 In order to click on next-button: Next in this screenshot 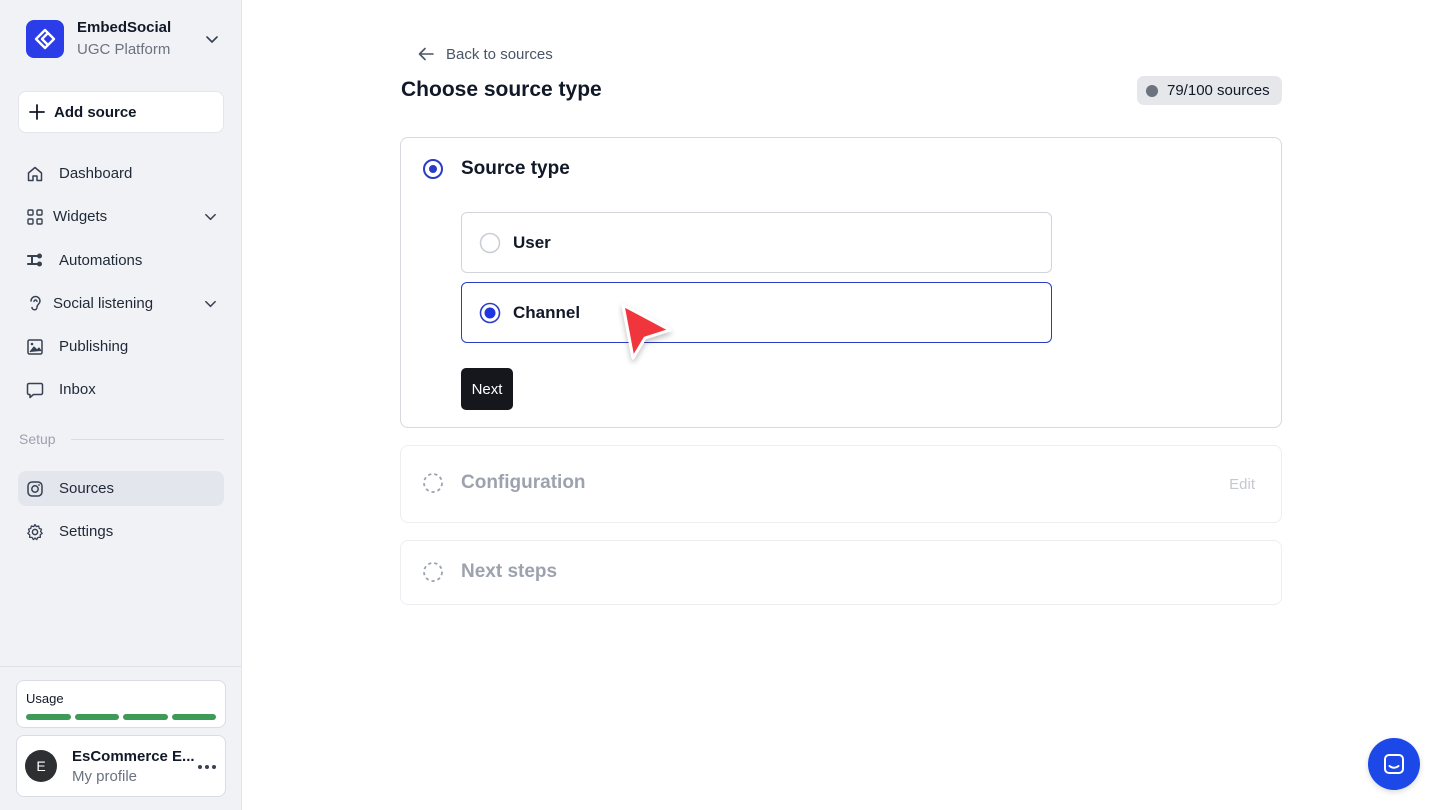, I will do `click(487, 389)`.